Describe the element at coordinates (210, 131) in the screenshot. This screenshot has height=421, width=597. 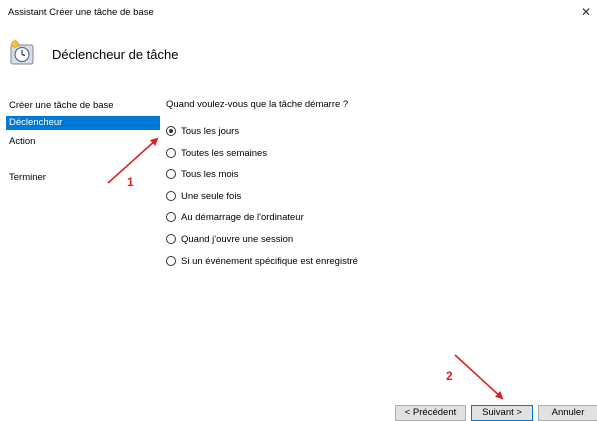
I see `radio-label: Tous les jours` at that location.